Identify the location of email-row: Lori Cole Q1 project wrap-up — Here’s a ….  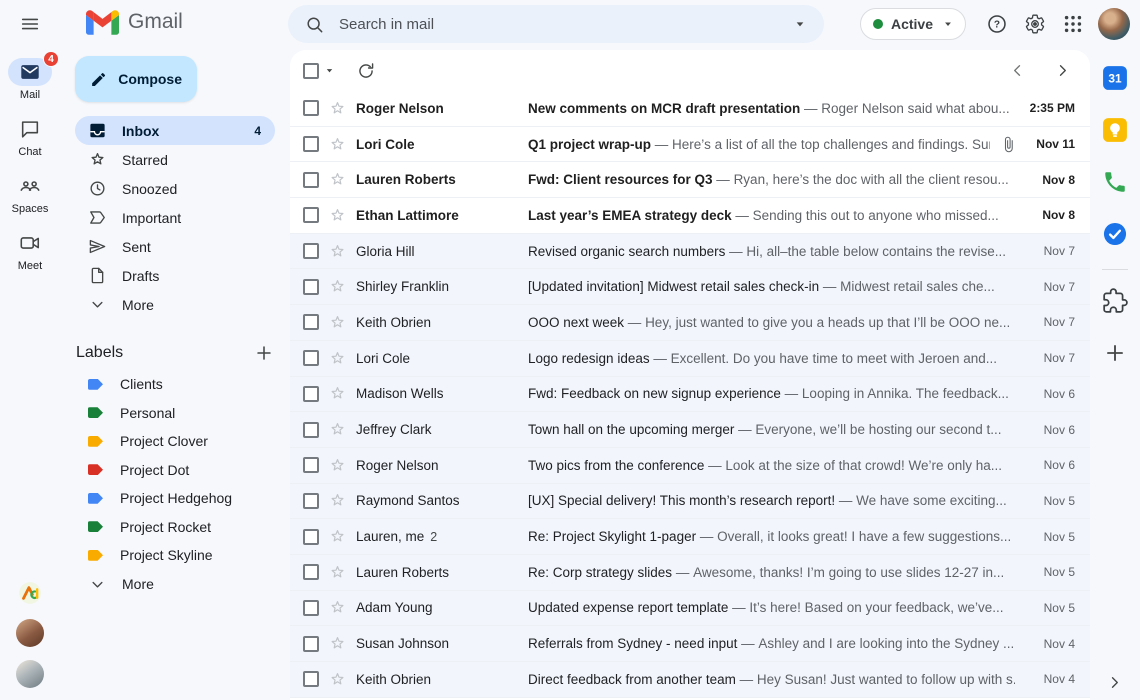
(690, 144).